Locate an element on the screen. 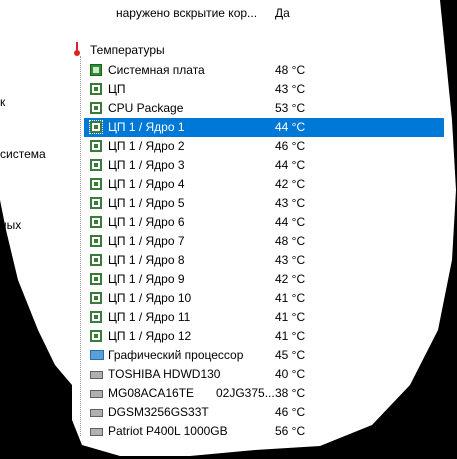  left-panel-item: ных is located at coordinates (10, 225).